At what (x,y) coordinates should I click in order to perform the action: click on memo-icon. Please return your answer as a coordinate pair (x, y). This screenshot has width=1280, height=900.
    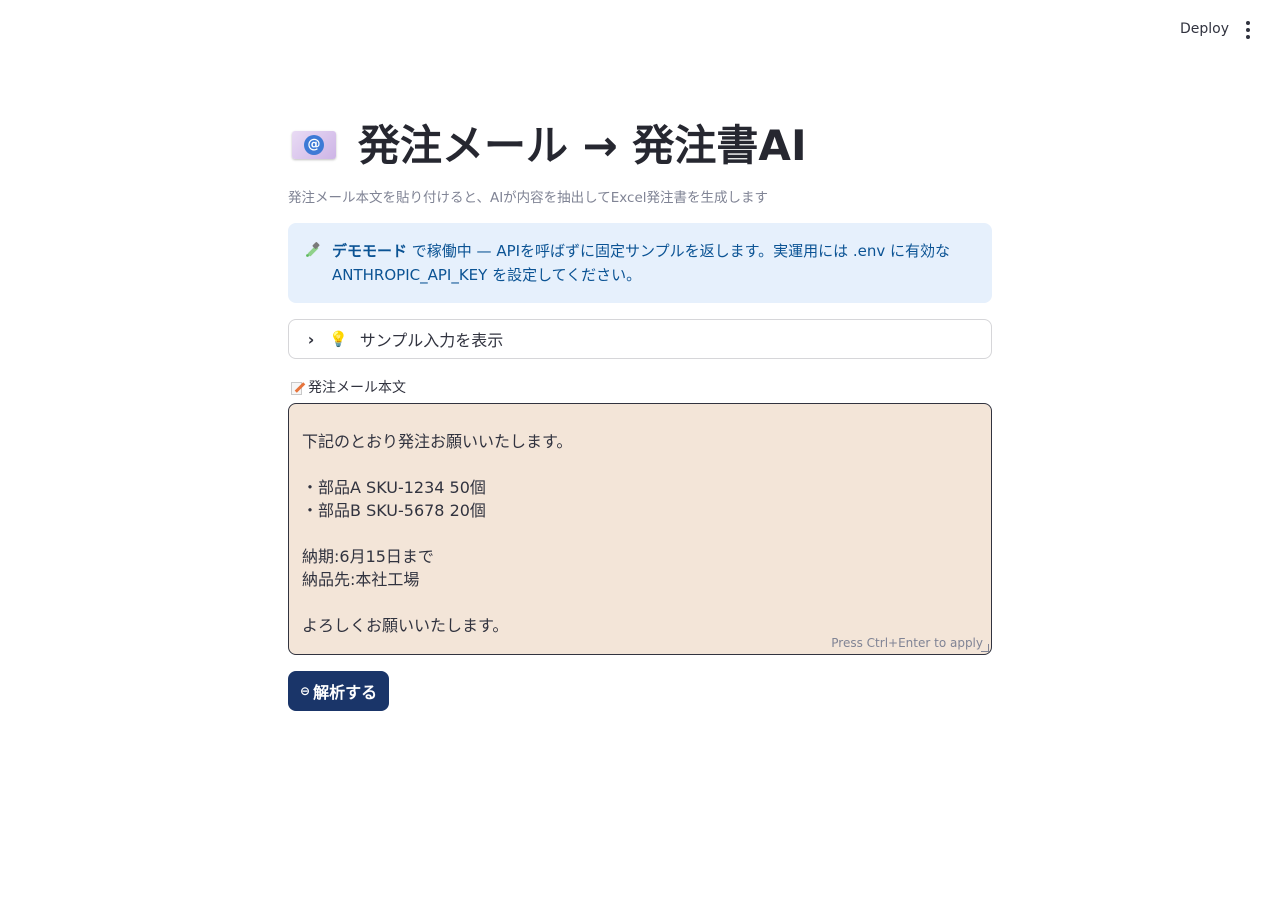
    Looking at the image, I should click on (298, 387).